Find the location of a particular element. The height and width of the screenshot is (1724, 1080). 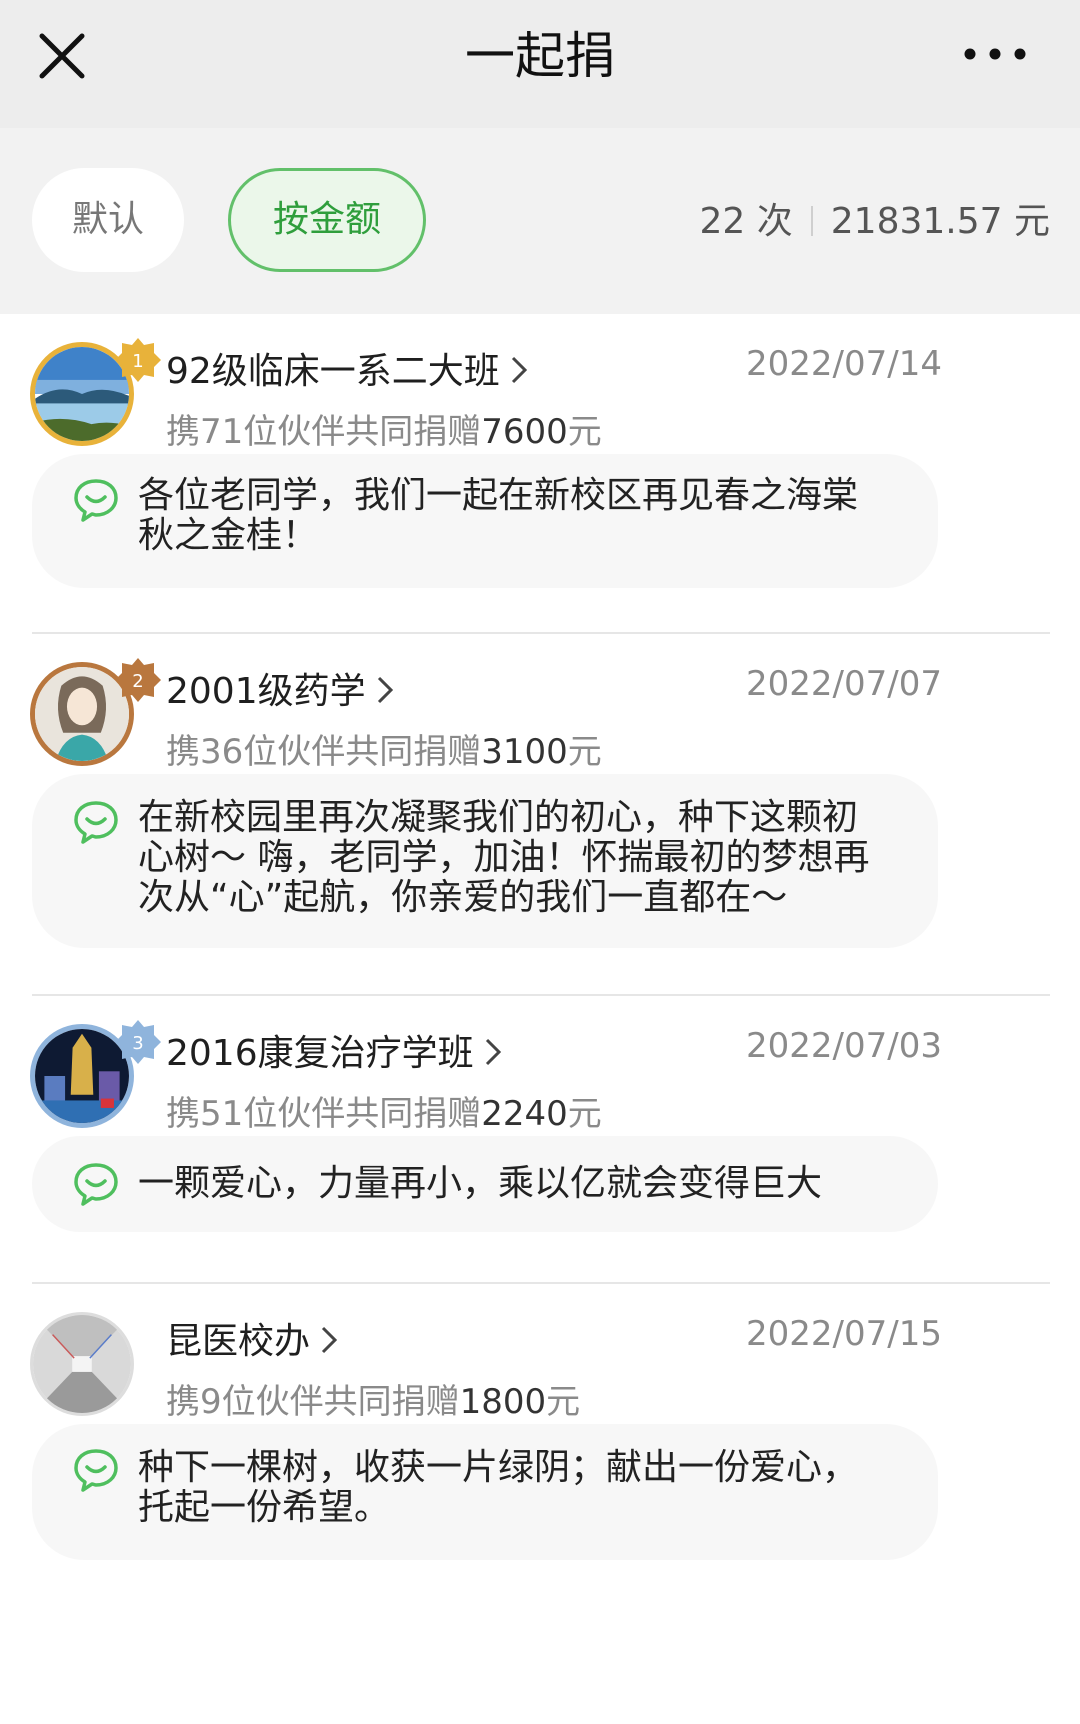

sort-by-amount-button: 按金额 is located at coordinates (327, 220).